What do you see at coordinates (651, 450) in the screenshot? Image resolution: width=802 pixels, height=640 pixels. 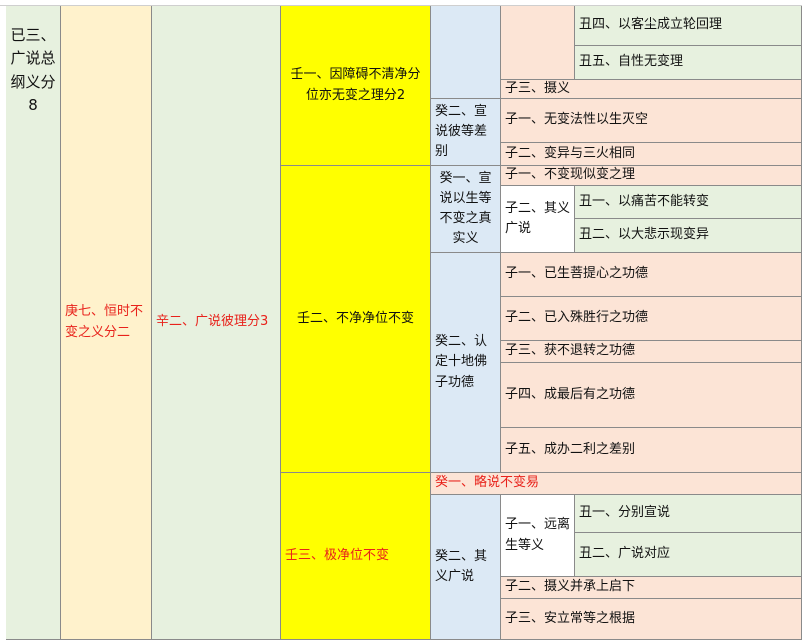 I see `zi-cell-10: 子五、成办二利之差别` at bounding box center [651, 450].